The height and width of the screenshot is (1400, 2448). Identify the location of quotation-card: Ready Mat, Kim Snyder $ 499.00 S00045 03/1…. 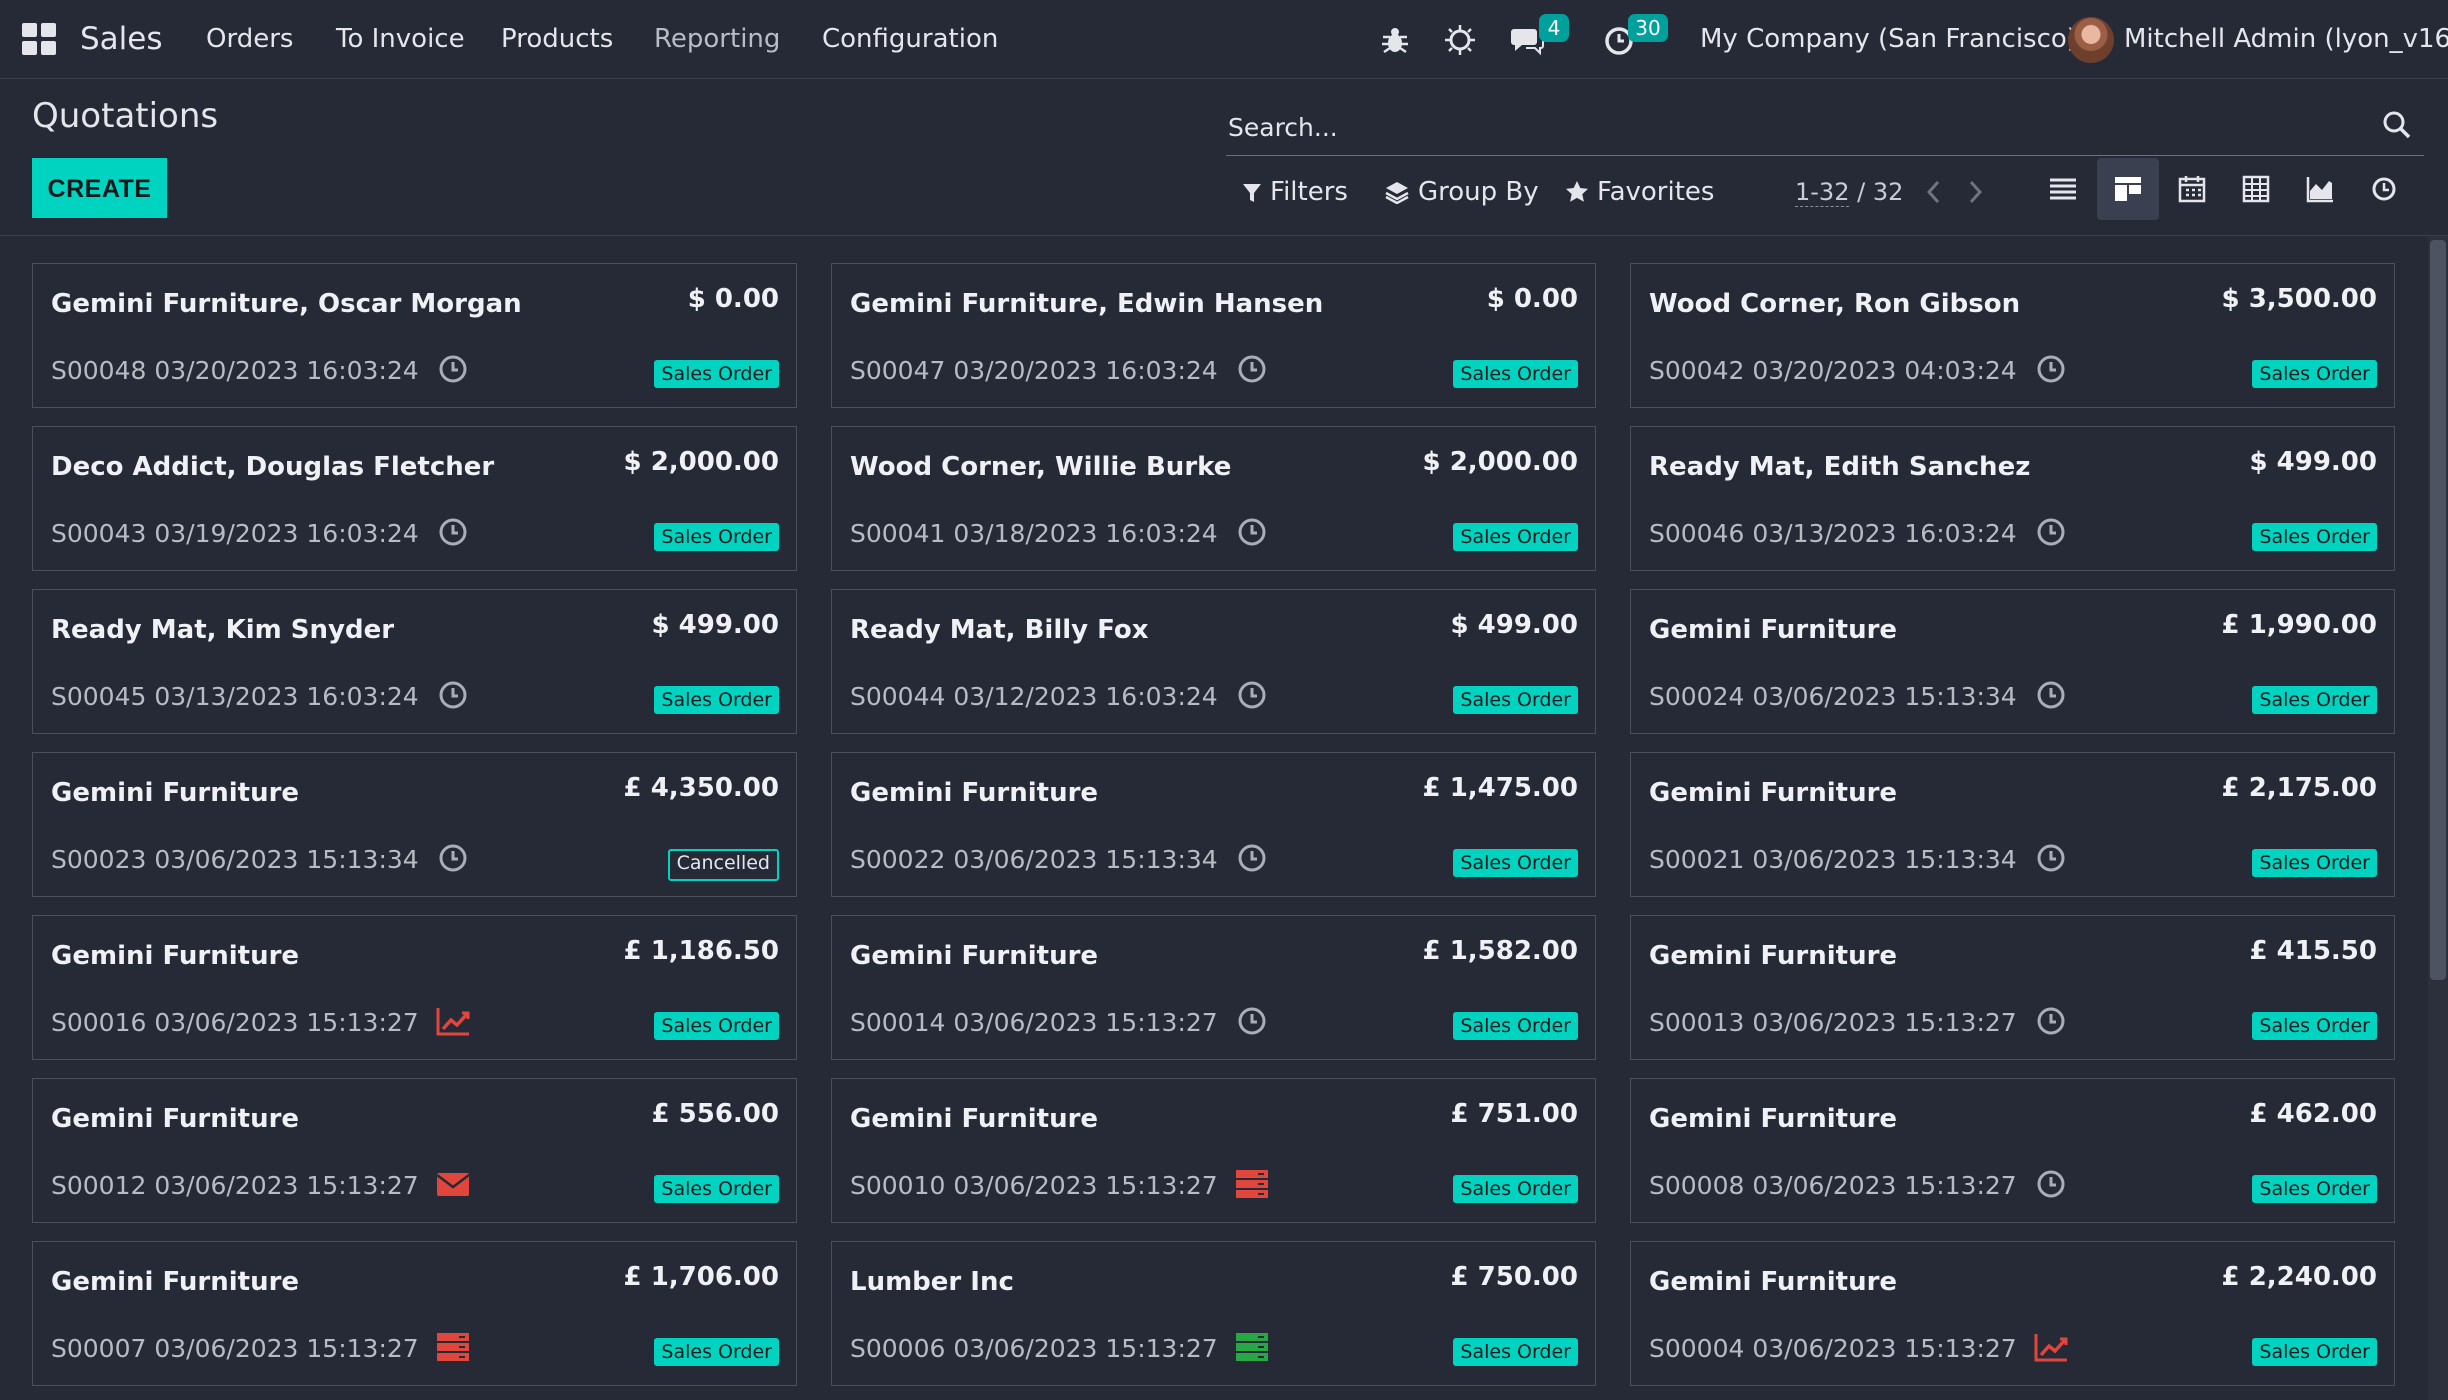
(414, 661).